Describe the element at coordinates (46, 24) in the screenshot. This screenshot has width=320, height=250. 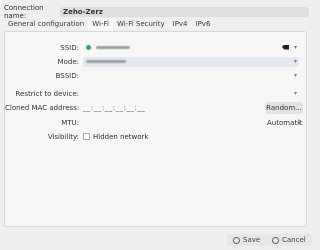
I see `tab-general-configuration: General configuration` at that location.